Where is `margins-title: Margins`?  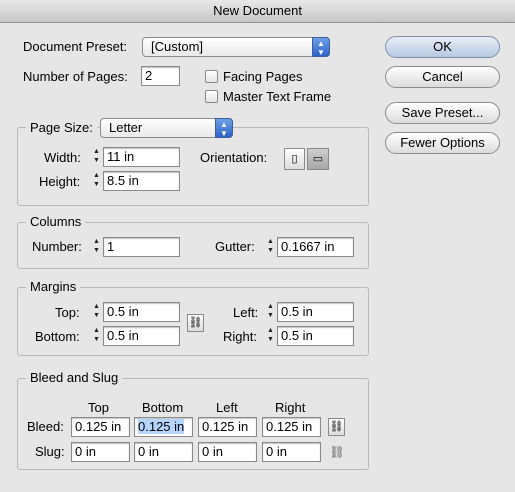 margins-title: Margins is located at coordinates (53, 287).